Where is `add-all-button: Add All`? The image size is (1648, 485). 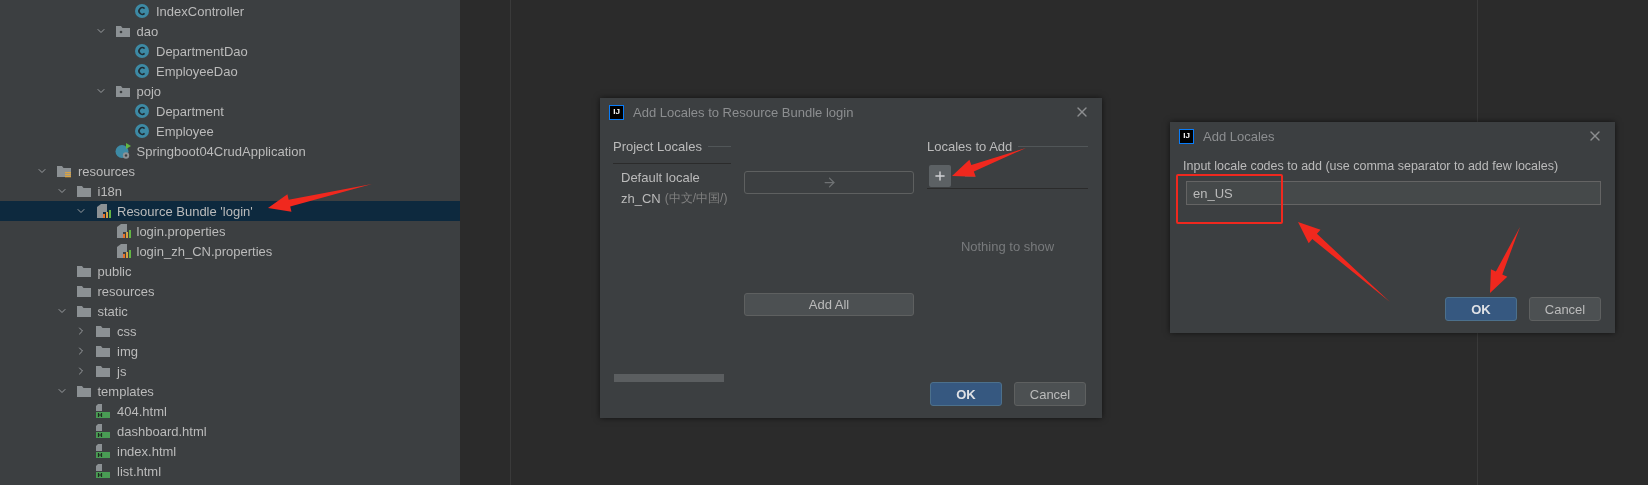 add-all-button: Add All is located at coordinates (829, 304).